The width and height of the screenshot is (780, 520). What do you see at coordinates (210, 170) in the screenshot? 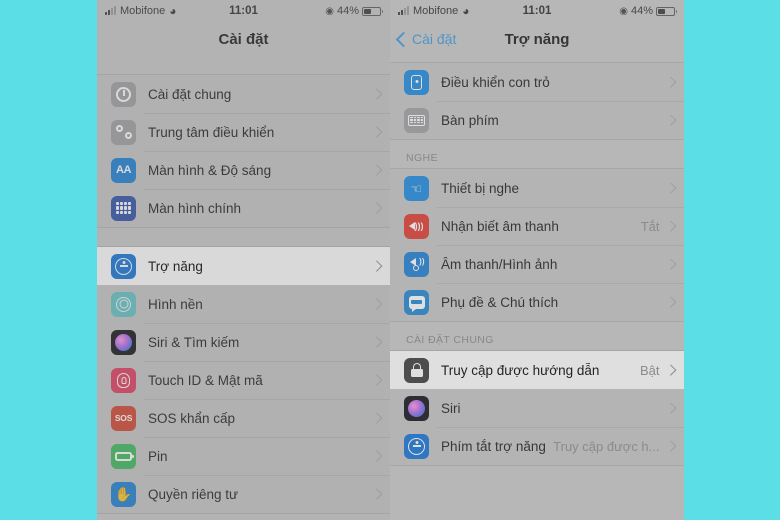
I see `row-label: Màn hình & Độ sáng` at bounding box center [210, 170].